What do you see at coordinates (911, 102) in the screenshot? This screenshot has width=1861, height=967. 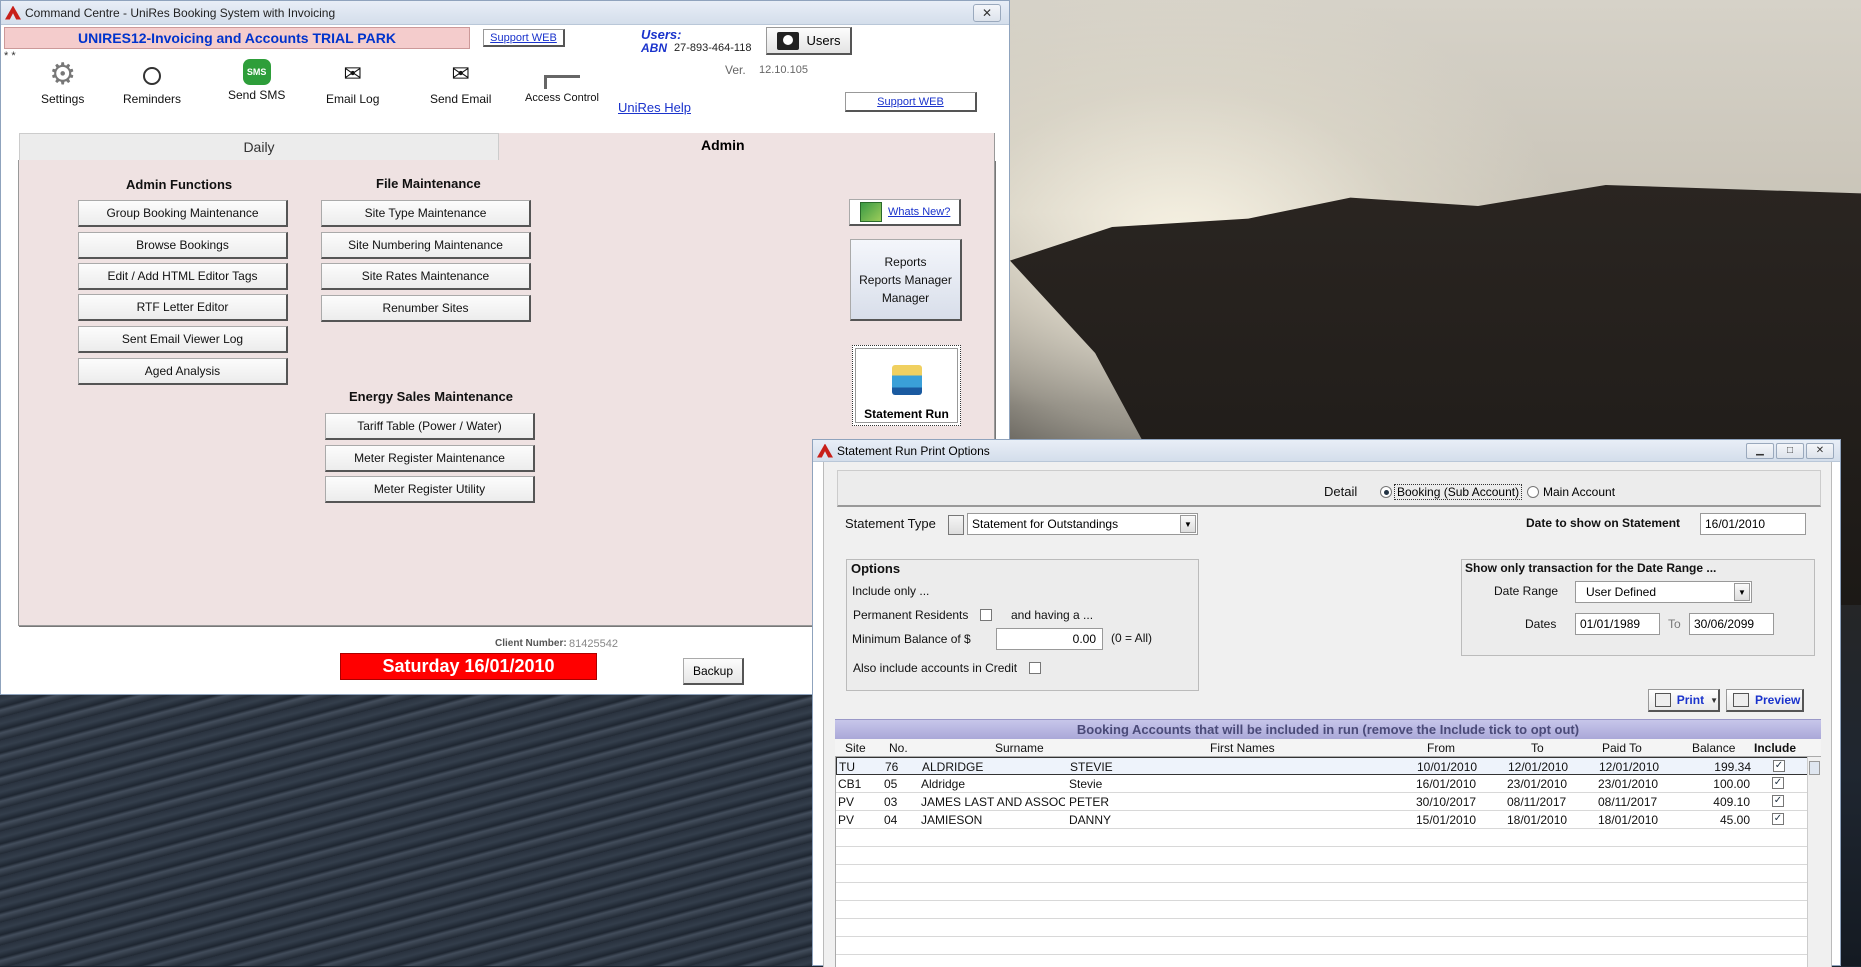 I see `support-web-link-right: Support WEB` at bounding box center [911, 102].